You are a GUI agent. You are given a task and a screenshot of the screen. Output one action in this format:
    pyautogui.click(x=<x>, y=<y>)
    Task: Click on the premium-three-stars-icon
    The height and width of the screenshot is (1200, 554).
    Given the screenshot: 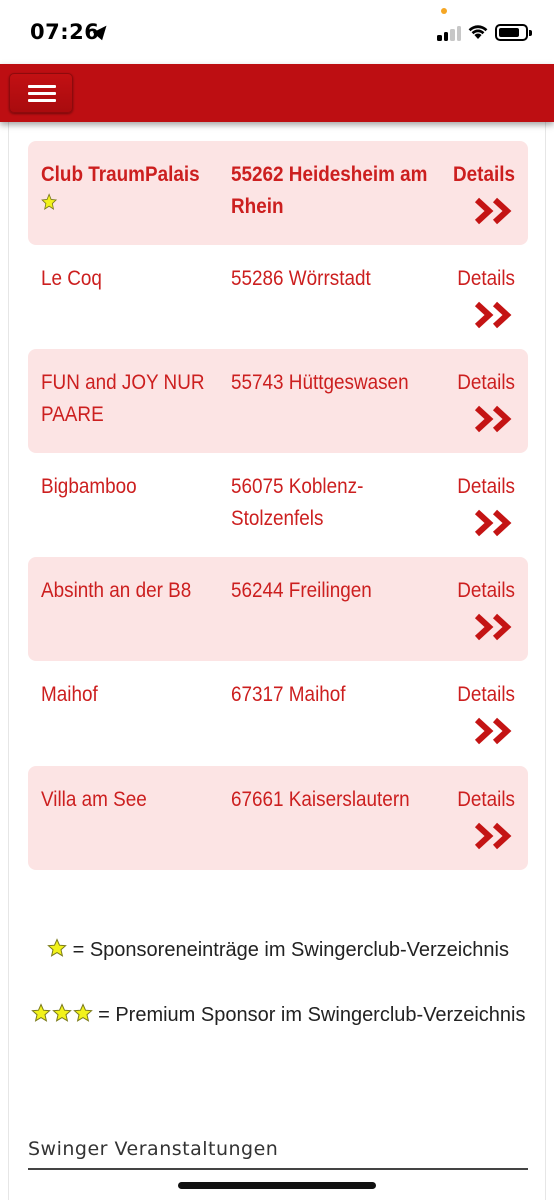 What is the action you would take?
    pyautogui.click(x=61, y=1012)
    